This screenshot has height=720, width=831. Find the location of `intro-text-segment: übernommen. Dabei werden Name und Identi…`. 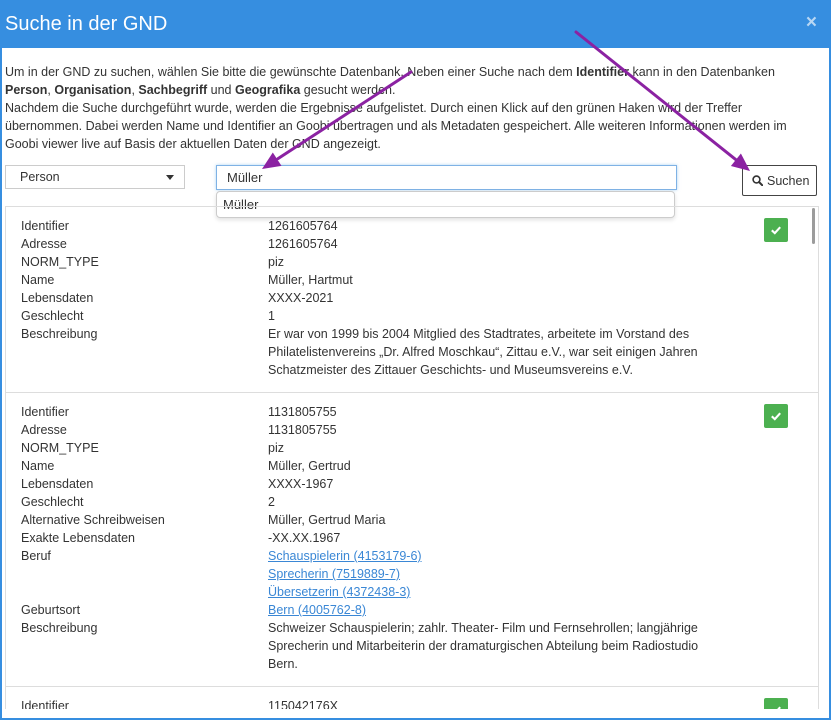

intro-text-segment: übernommen. Dabei werden Name und Identi… is located at coordinates (396, 126).